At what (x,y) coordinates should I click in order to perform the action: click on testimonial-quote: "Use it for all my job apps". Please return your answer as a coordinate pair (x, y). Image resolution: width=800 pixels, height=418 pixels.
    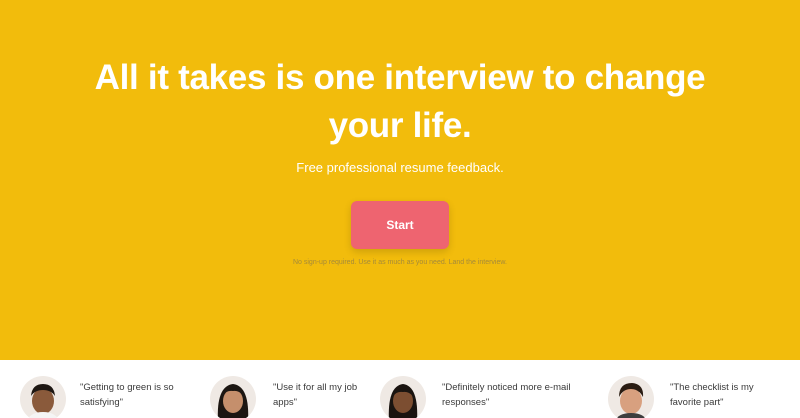
    Looking at the image, I should click on (315, 395).